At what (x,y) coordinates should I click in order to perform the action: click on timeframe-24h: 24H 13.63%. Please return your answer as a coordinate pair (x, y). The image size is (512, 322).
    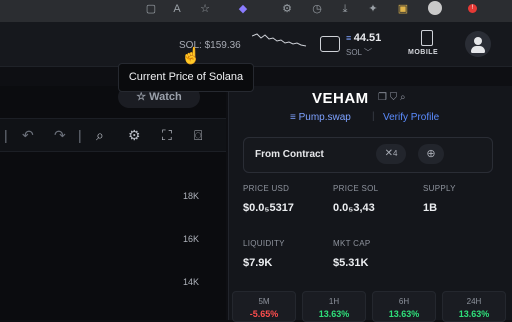
    Looking at the image, I should click on (474, 306).